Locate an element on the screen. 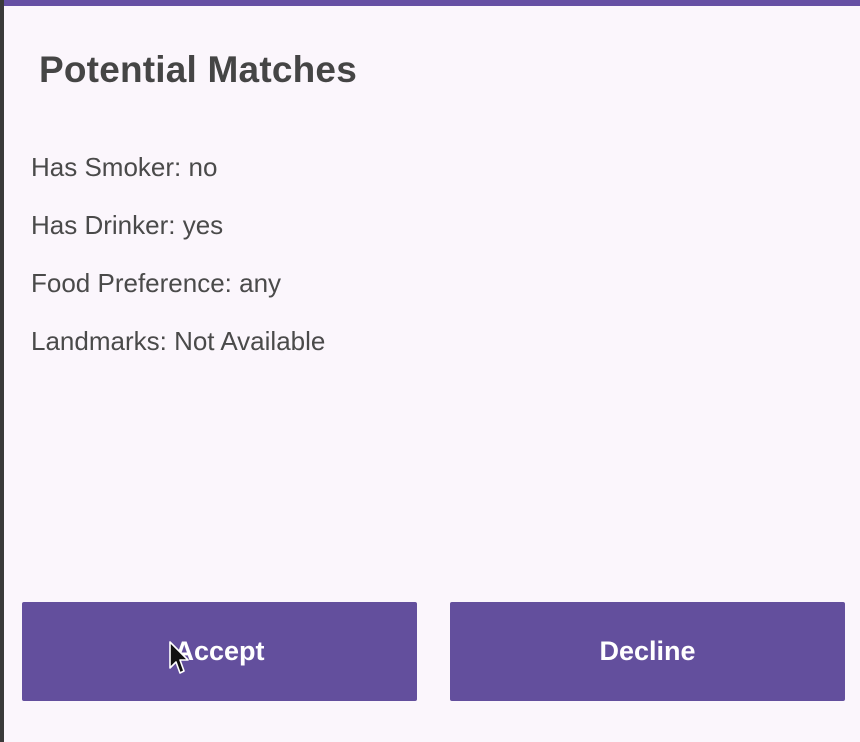 This screenshot has width=860, height=742. detail-smoker: Has Smoker: no is located at coordinates (124, 167).